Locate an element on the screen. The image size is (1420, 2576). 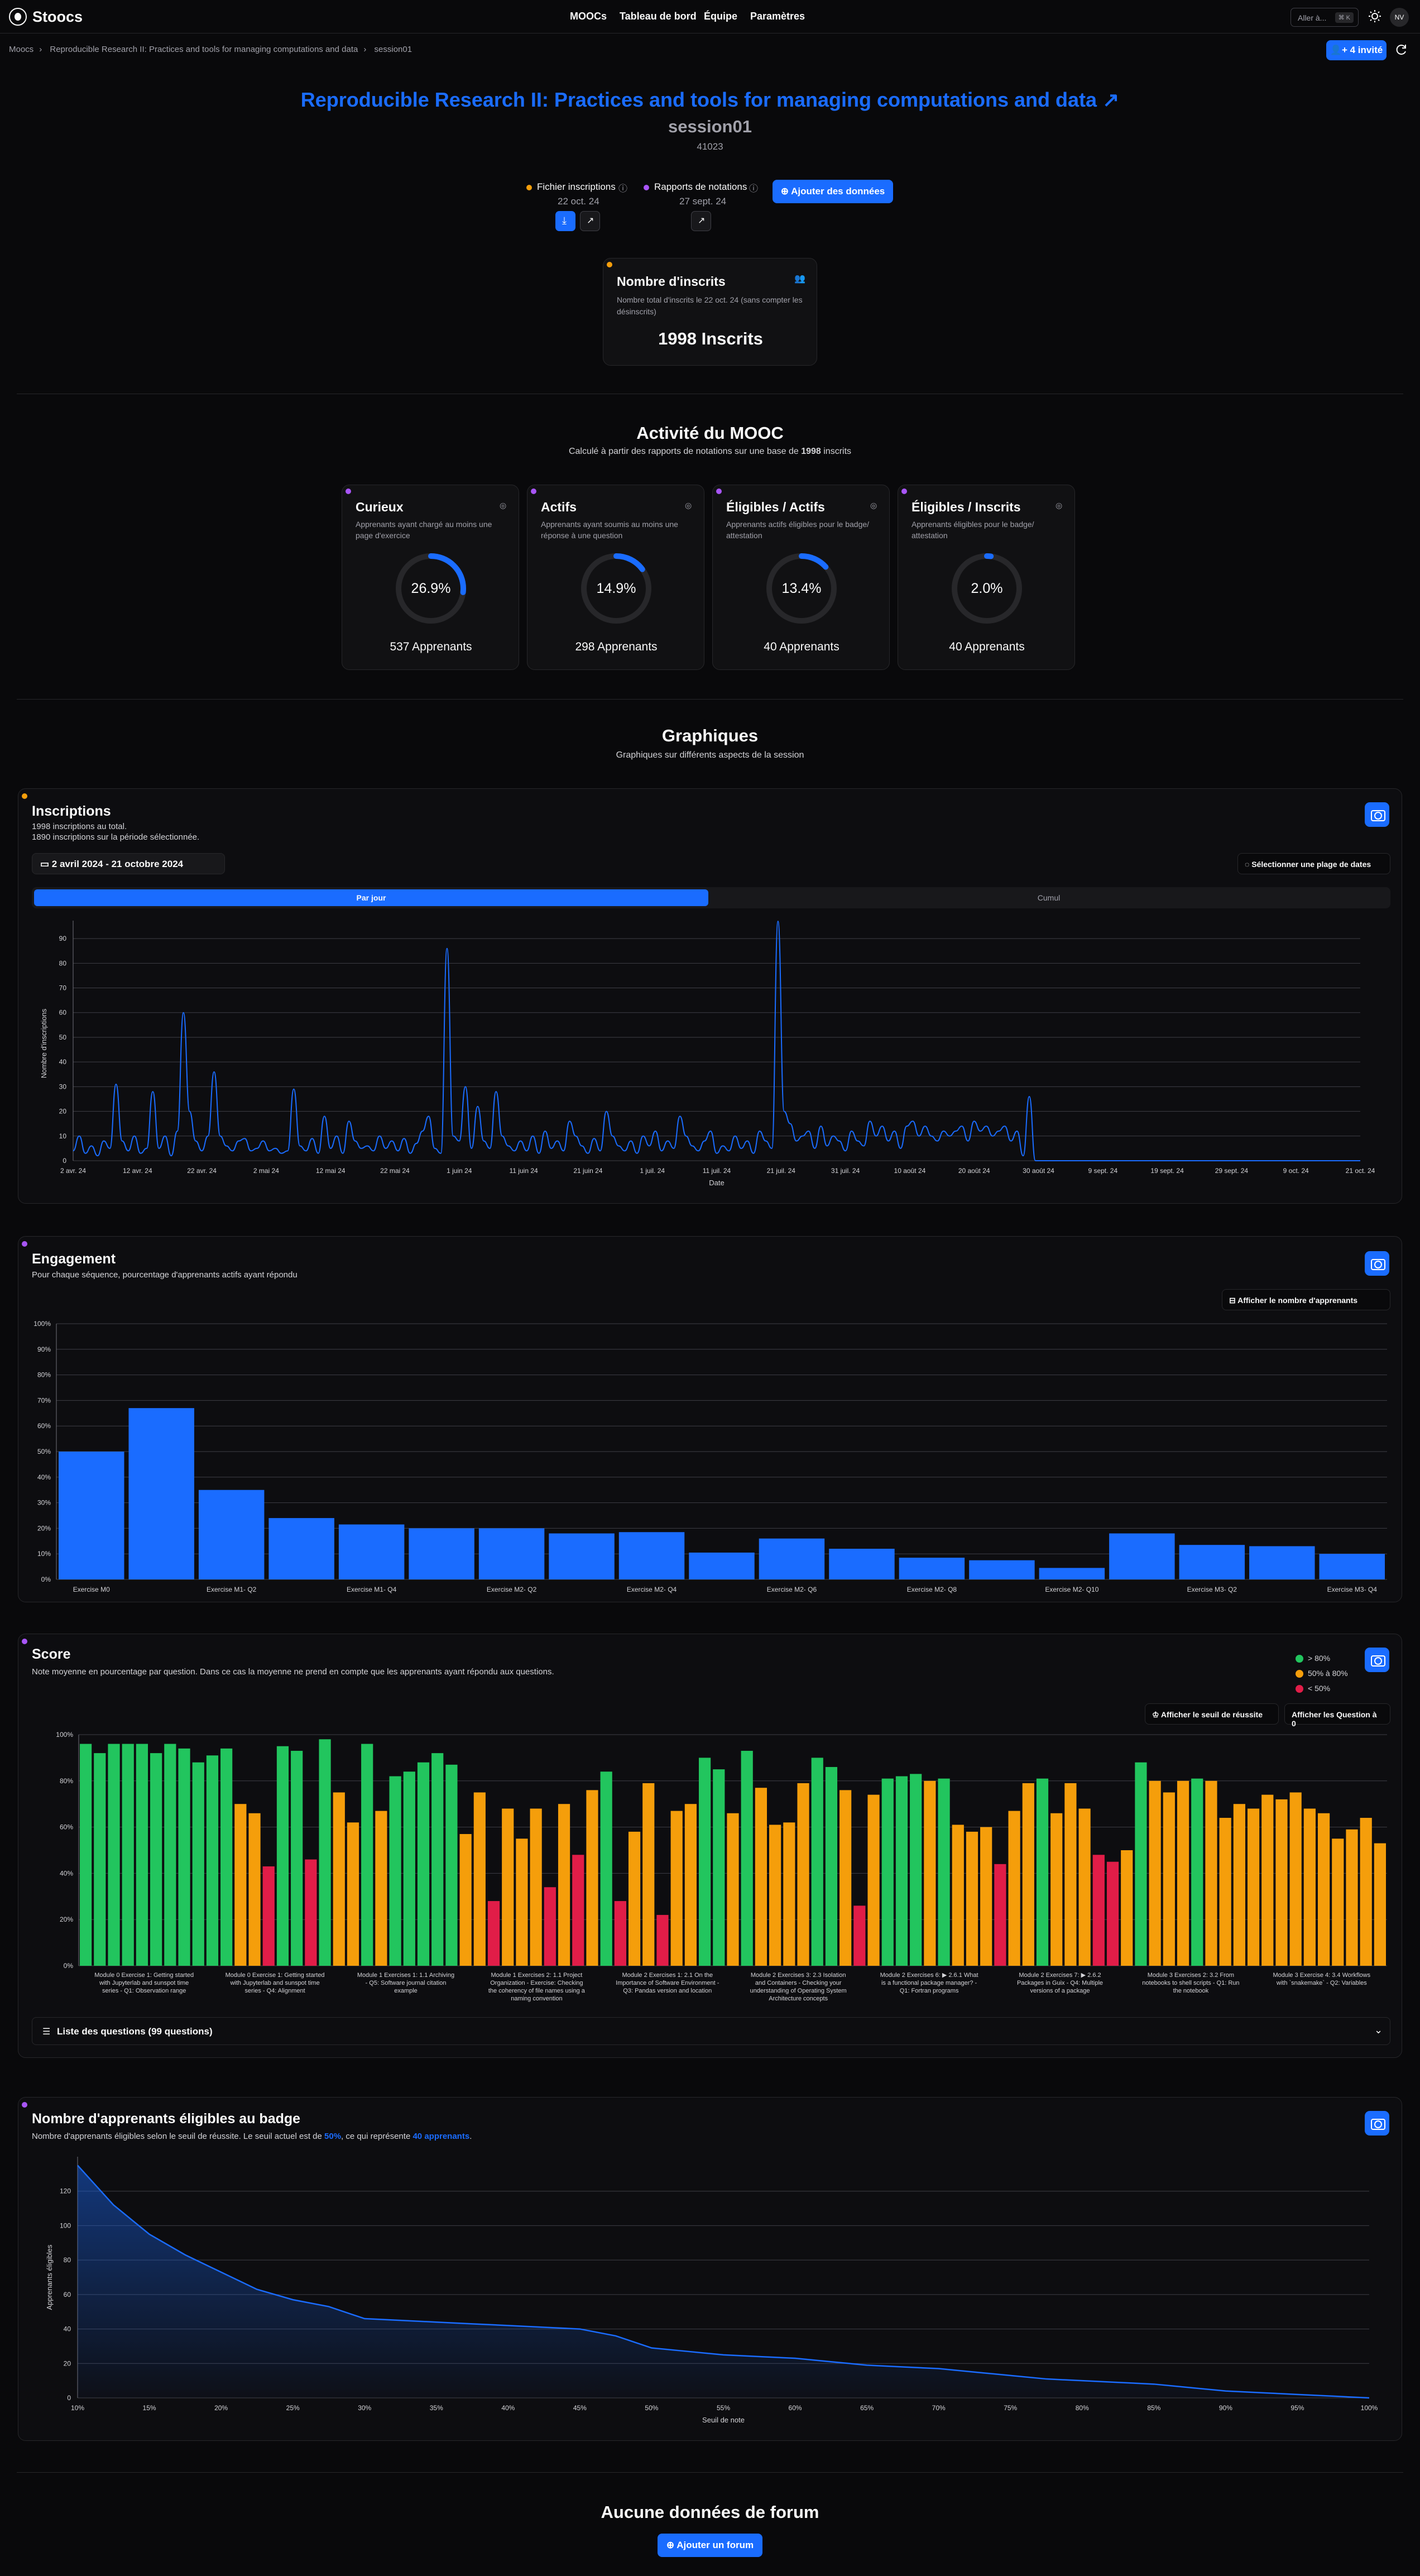
x-tick-label: 10% is located at coordinates (78, 2408).